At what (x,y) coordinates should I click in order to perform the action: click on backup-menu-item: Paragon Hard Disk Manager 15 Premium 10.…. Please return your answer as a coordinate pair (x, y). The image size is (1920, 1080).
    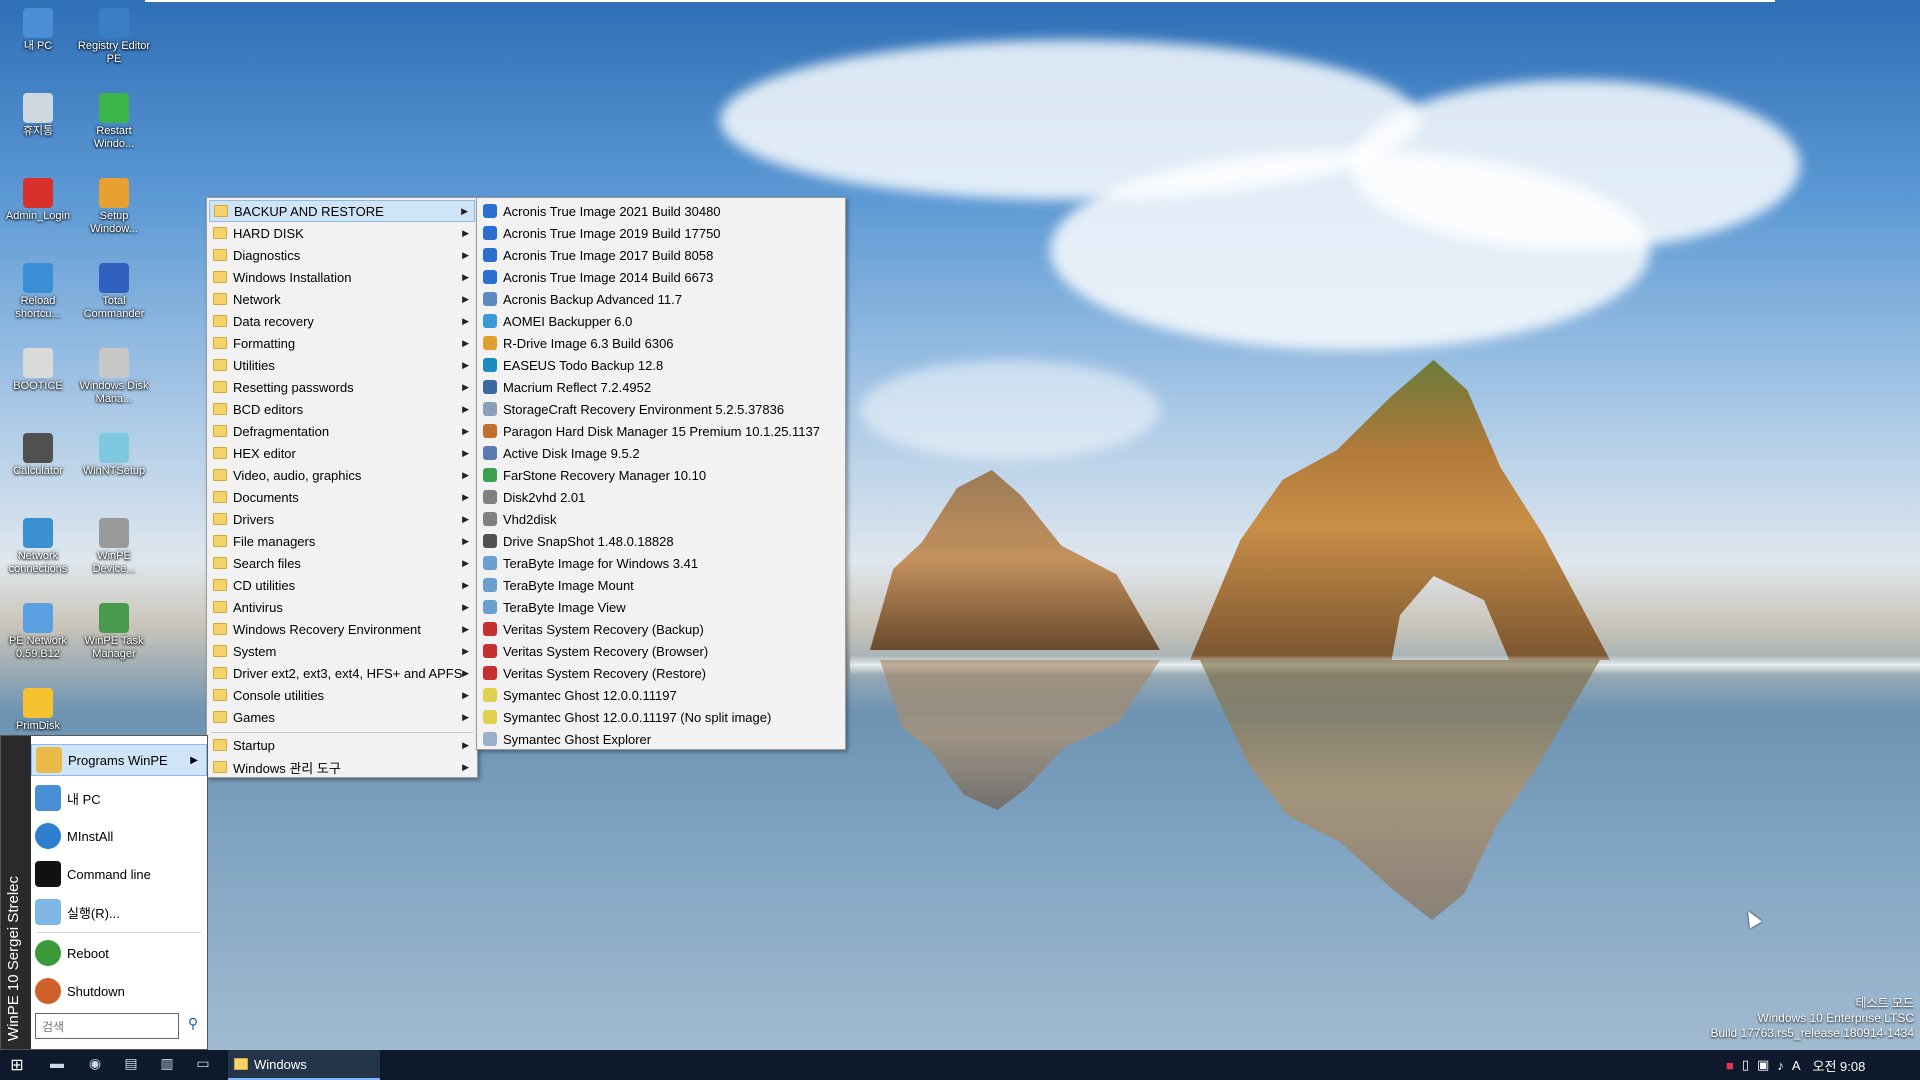
    Looking at the image, I should click on (661, 431).